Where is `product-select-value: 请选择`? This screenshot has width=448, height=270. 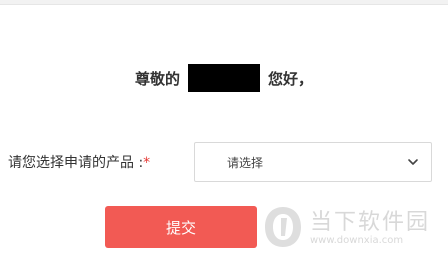
product-select-value: 请选择 is located at coordinates (245, 163).